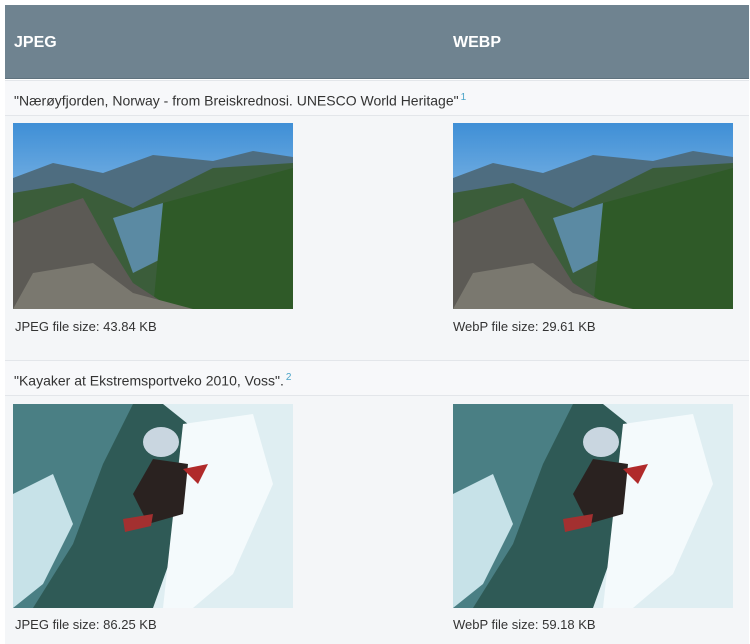 This screenshot has height=644, width=750. What do you see at coordinates (593, 506) in the screenshot?
I see `kayaker-webp-image` at bounding box center [593, 506].